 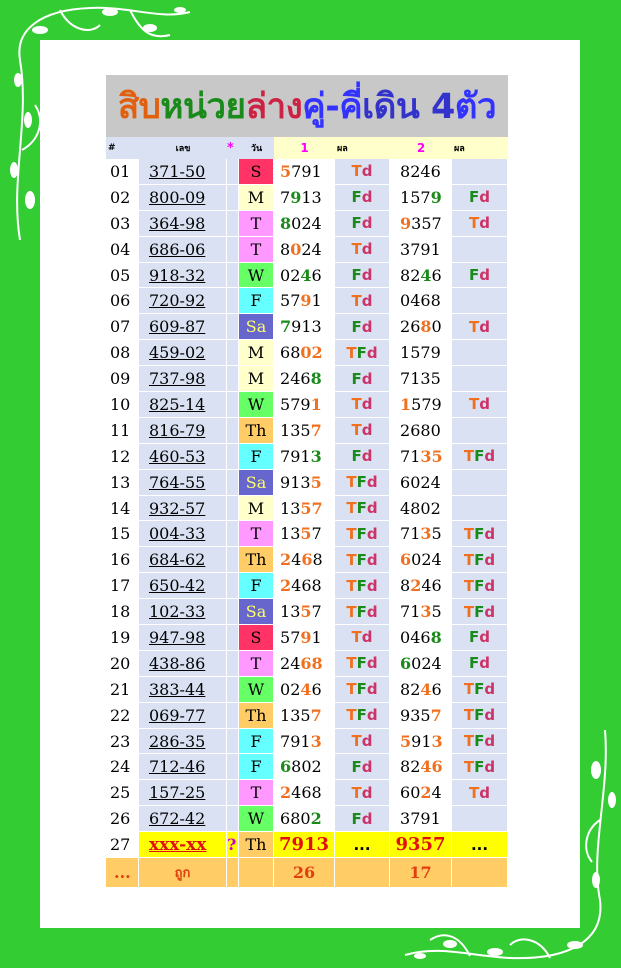 What do you see at coordinates (122, 249) in the screenshot?
I see `row-number: 04` at bounding box center [122, 249].